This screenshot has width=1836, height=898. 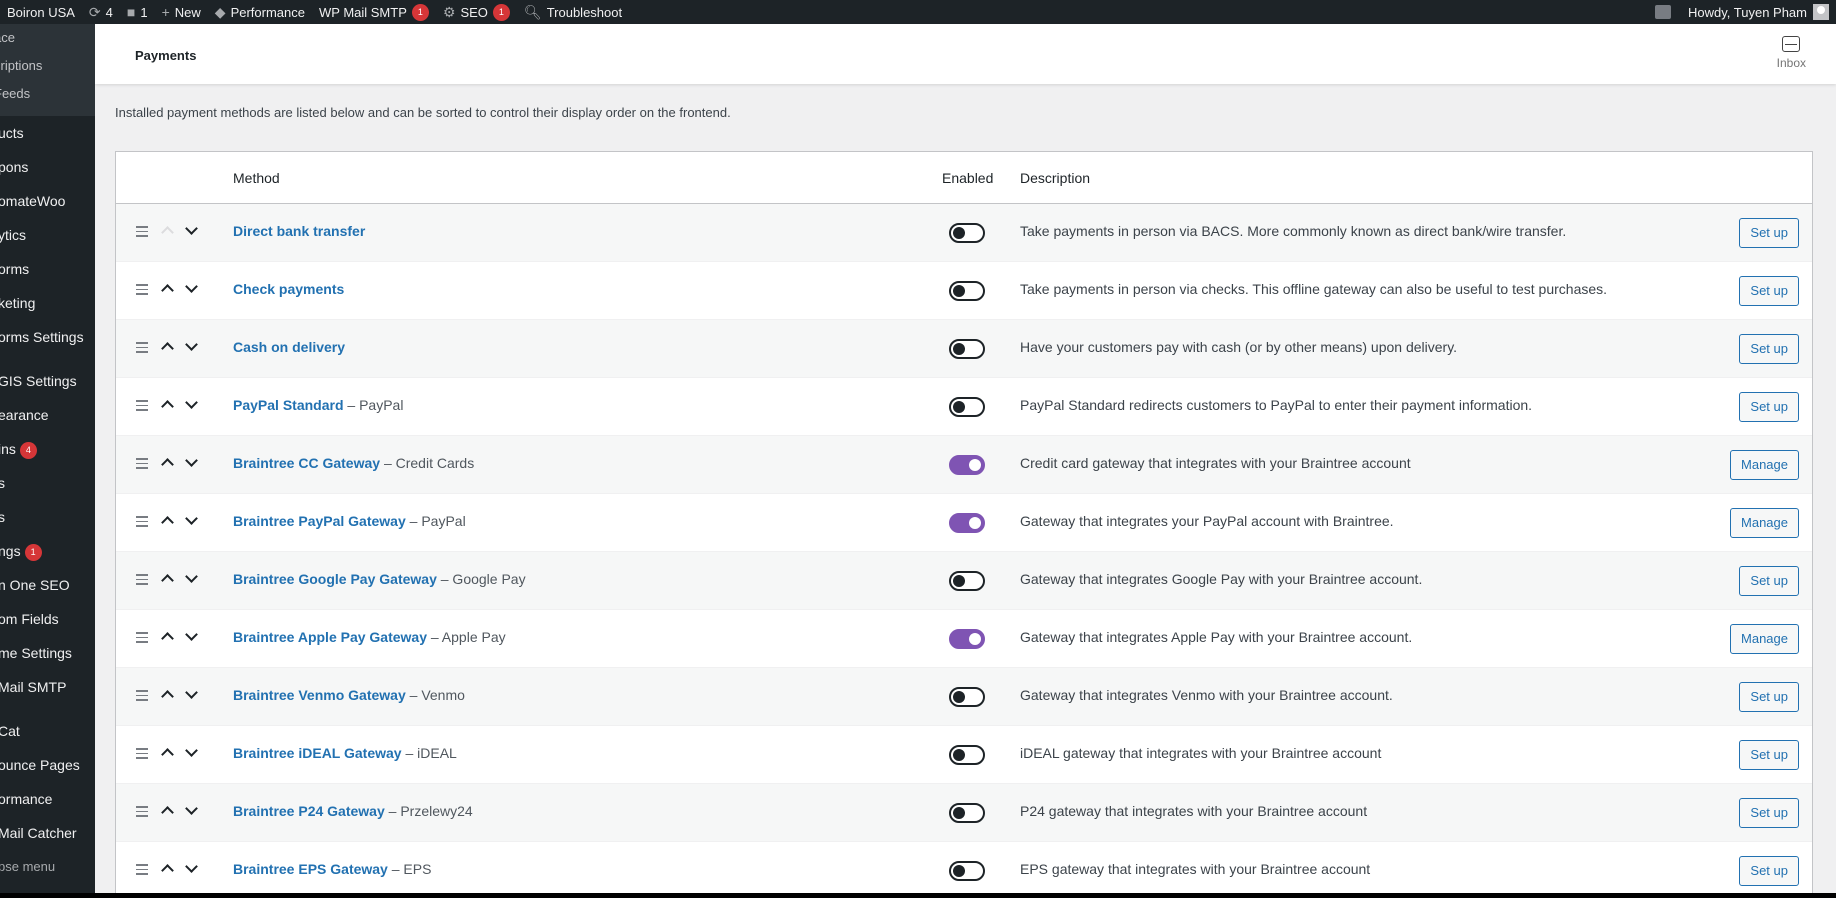 What do you see at coordinates (1758, 12) in the screenshot?
I see `my-account-link: Howdy, Tuyen Pham` at bounding box center [1758, 12].